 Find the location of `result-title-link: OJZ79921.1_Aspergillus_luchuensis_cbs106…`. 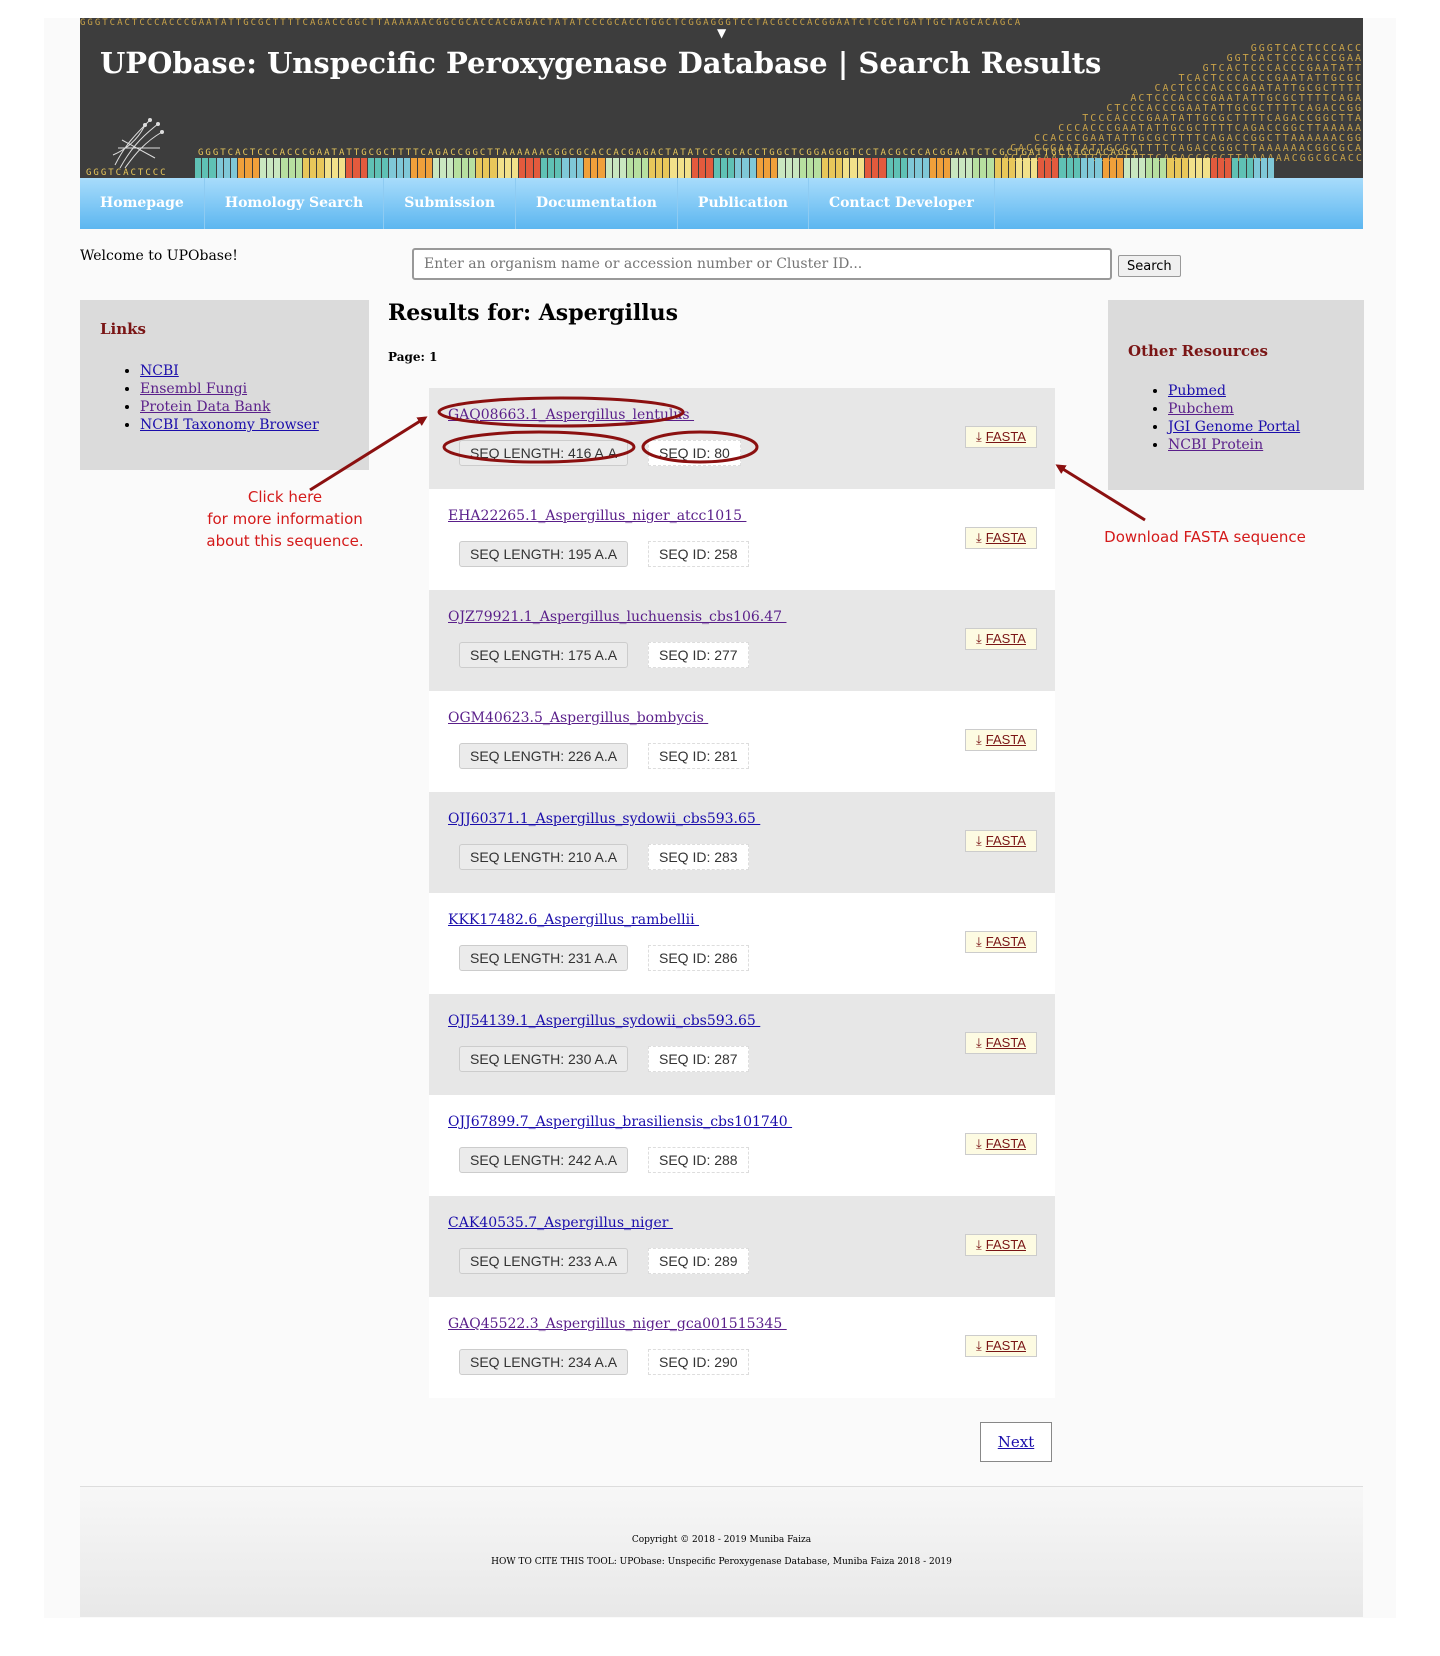

result-title-link: OJZ79921.1_Aspergillus_luchuensis_cbs106… is located at coordinates (617, 617).